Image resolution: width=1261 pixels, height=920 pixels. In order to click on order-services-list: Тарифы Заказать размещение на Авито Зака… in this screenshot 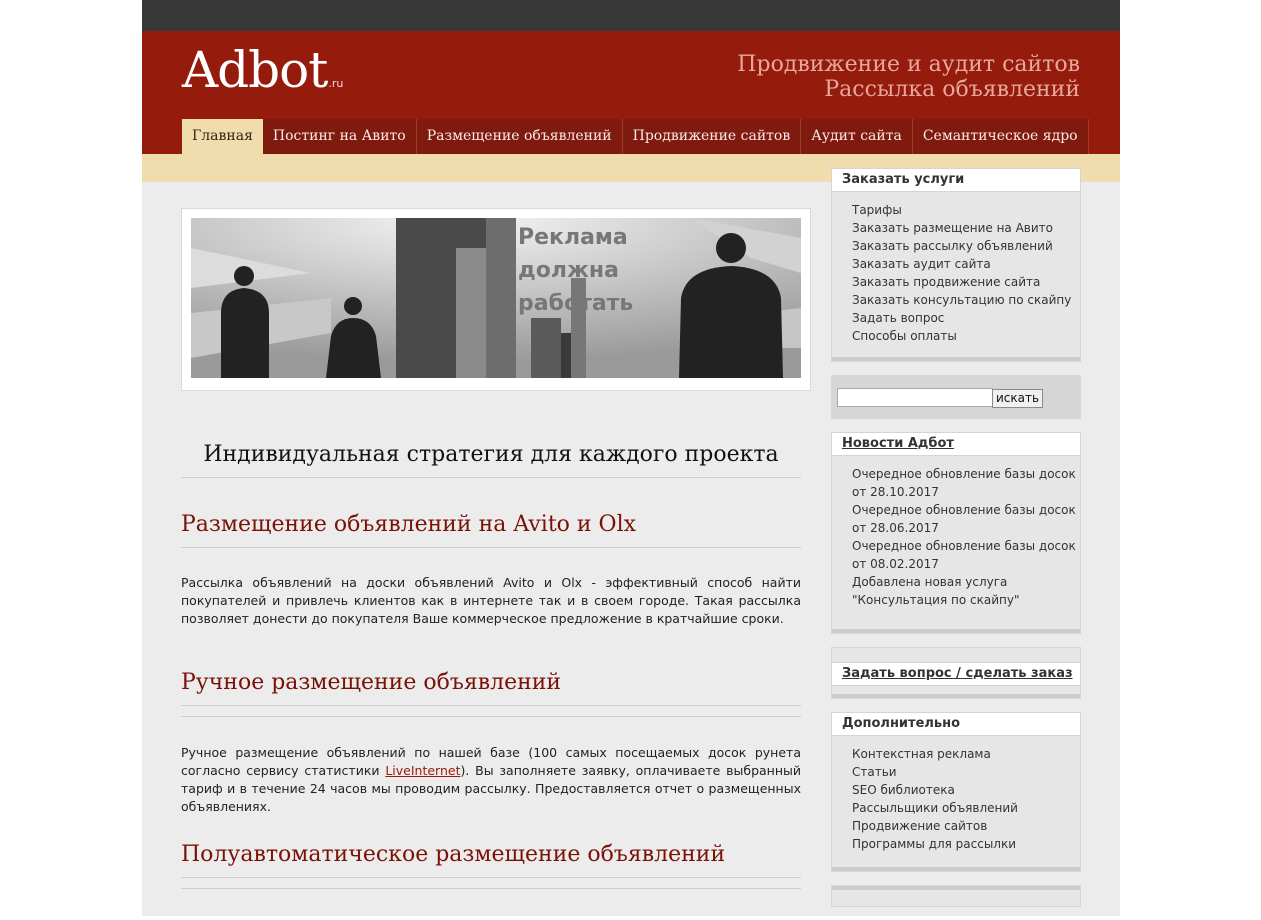, I will do `click(956, 274)`.